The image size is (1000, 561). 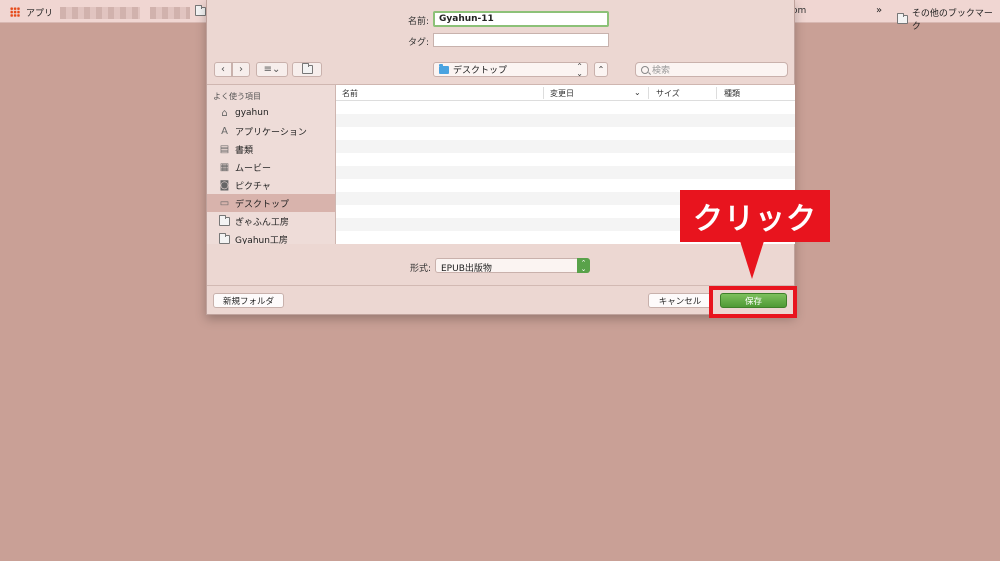 I want to click on sidebar-item-label: Gyahun工房, so click(x=261, y=240).